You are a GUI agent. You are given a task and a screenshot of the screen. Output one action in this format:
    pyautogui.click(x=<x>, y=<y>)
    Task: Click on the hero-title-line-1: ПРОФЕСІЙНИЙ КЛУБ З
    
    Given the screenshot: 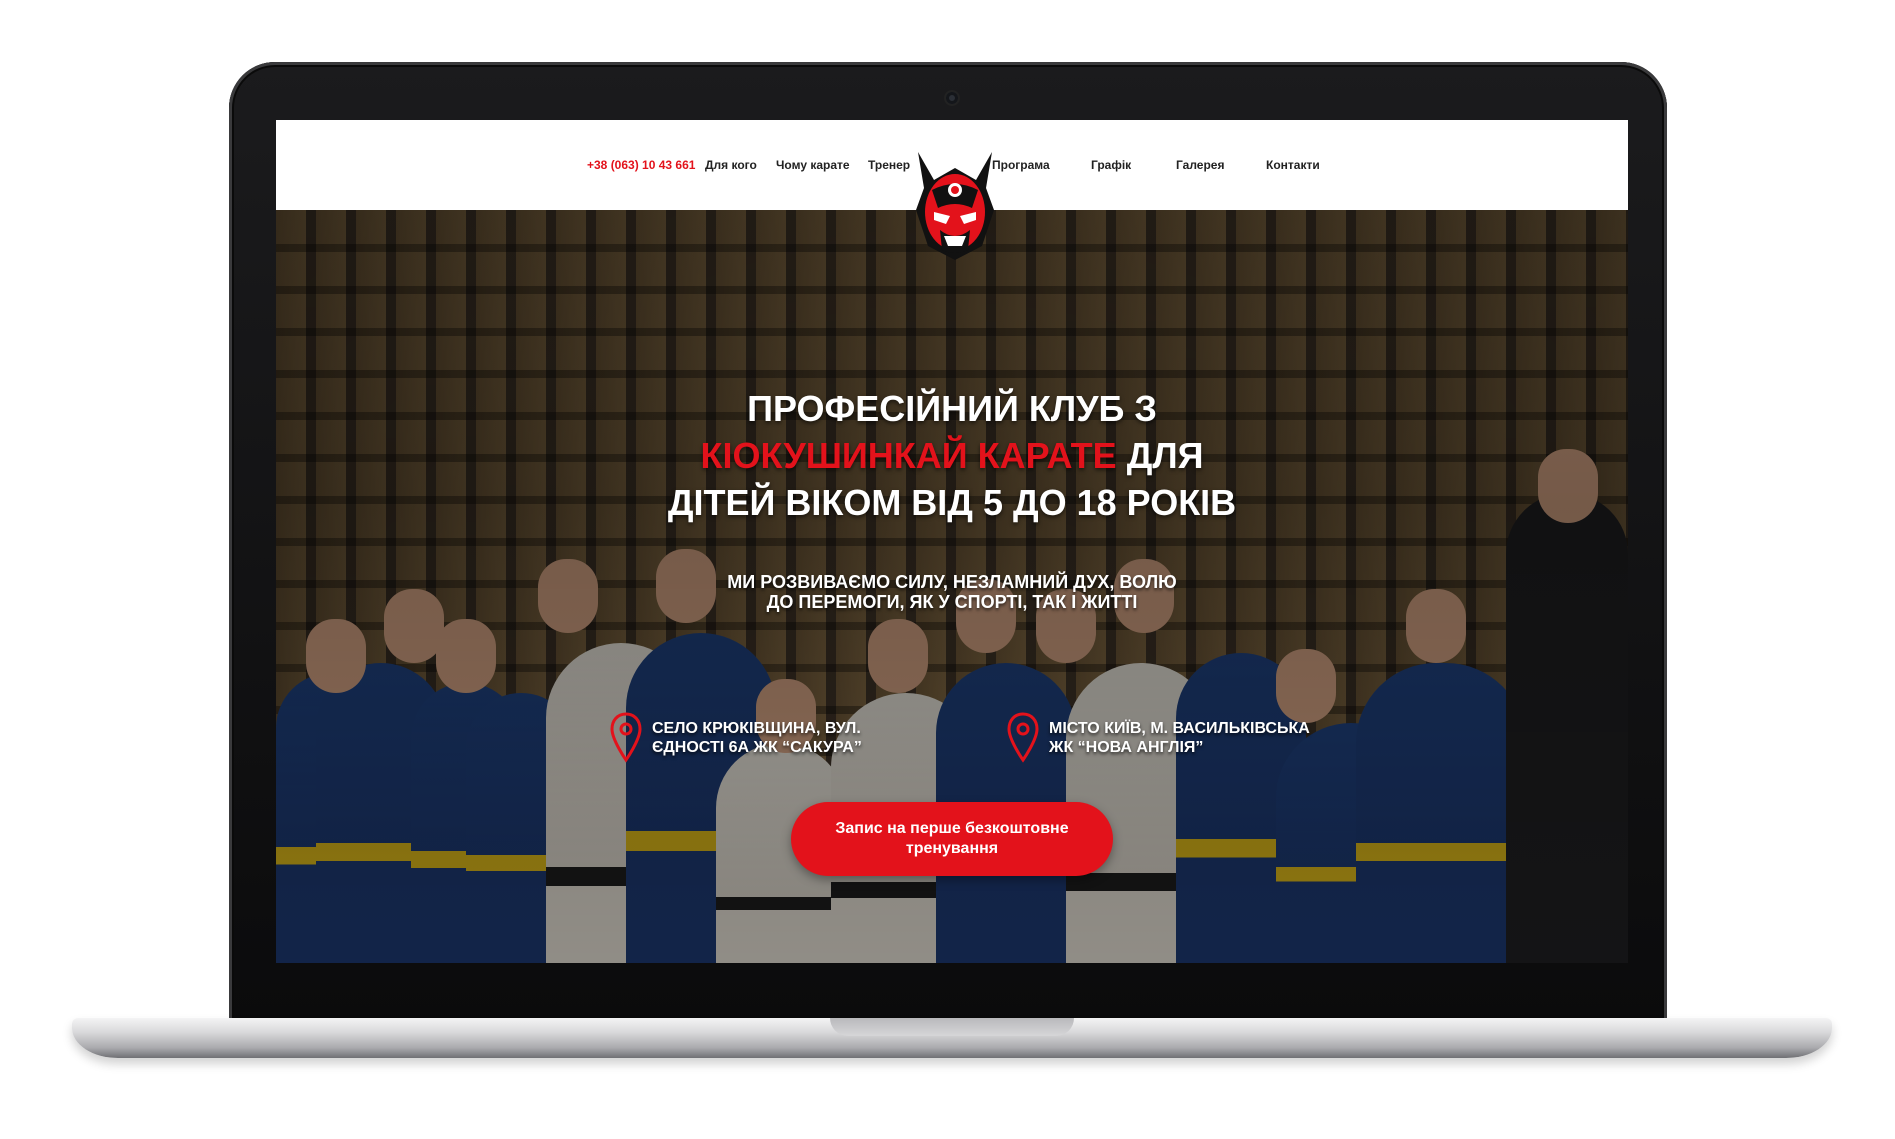 What is the action you would take?
    pyautogui.click(x=952, y=408)
    